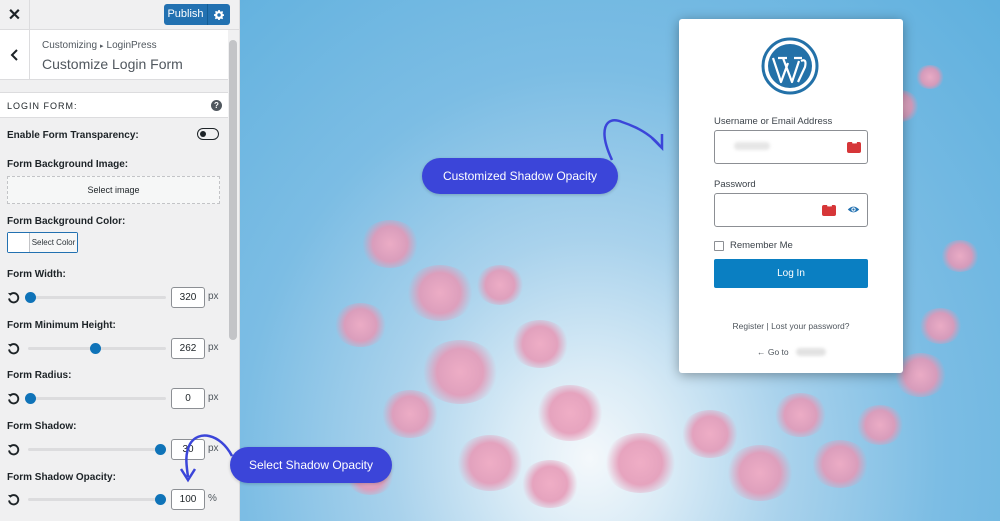  What do you see at coordinates (752, 146) in the screenshot?
I see `blurred-username` at bounding box center [752, 146].